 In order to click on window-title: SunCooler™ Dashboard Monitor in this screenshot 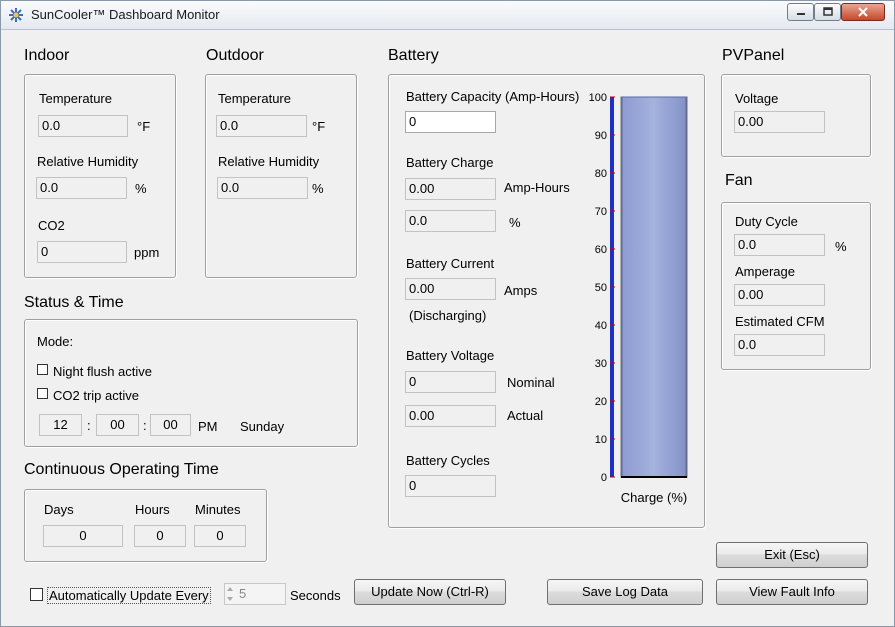, I will do `click(125, 14)`.